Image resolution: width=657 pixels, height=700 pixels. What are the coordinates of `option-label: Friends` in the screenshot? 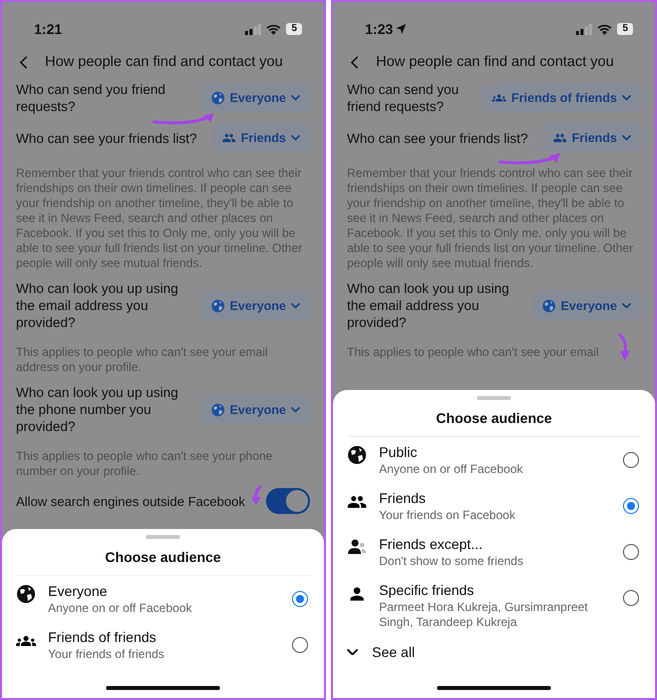 It's located at (495, 498).